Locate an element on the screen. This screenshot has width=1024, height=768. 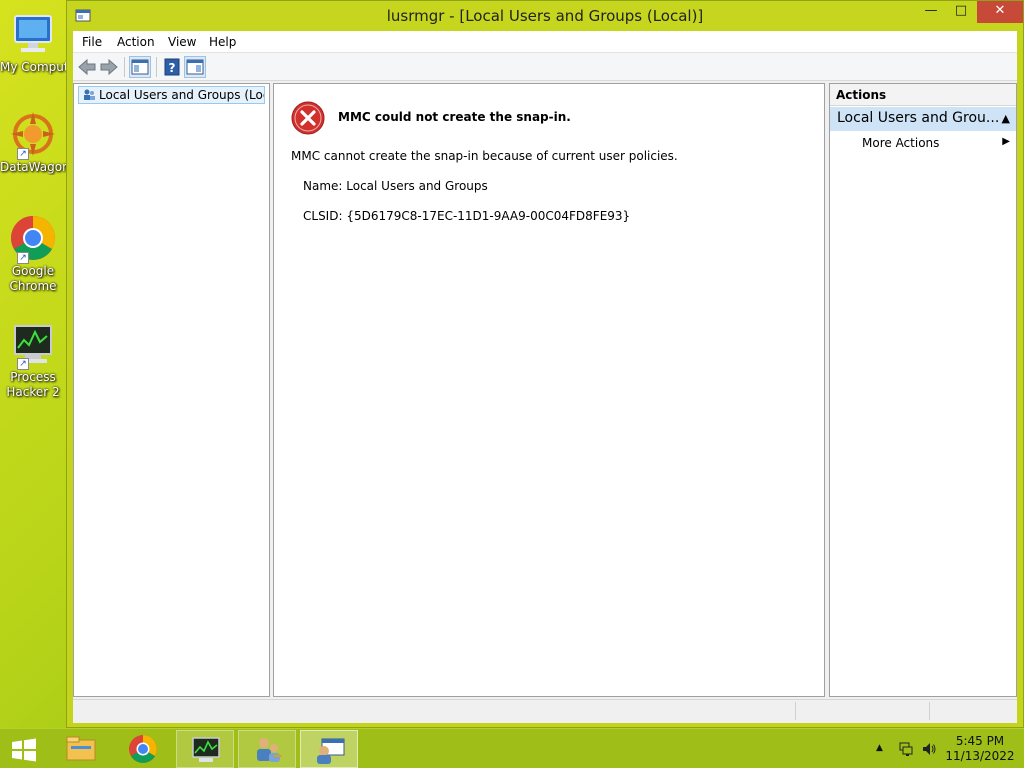
show-hide-console-tree-icon is located at coordinates (140, 67).